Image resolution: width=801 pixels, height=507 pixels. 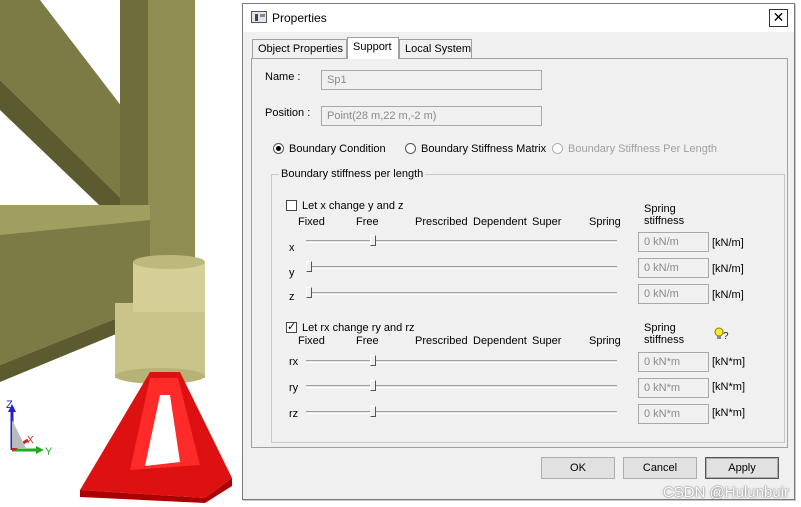 I want to click on y-unit: [kN/m], so click(x=728, y=269).